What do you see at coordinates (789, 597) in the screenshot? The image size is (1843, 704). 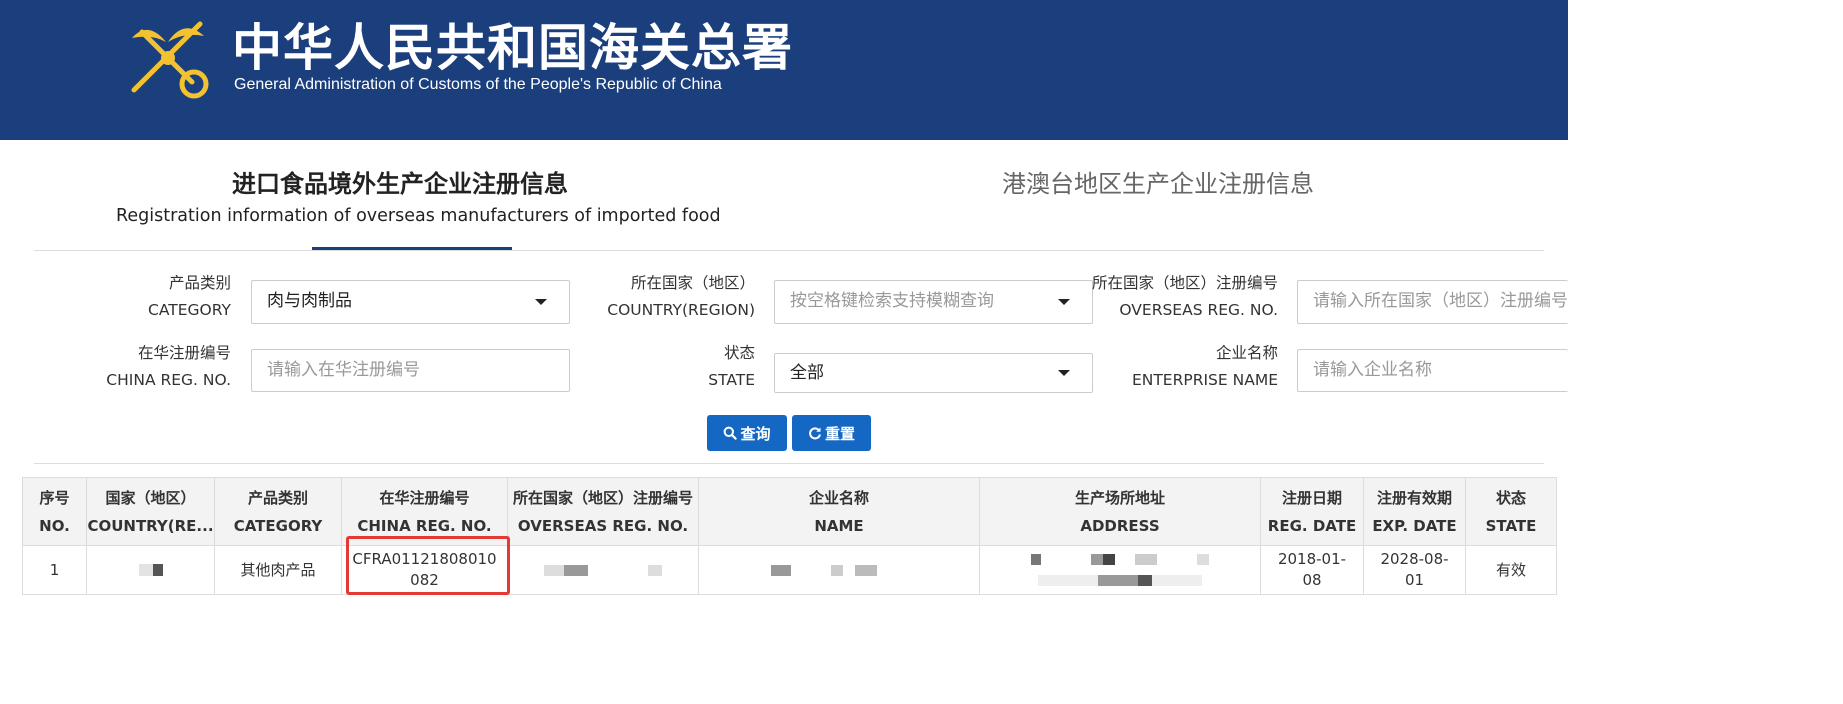 I see `table-row-partial` at bounding box center [789, 597].